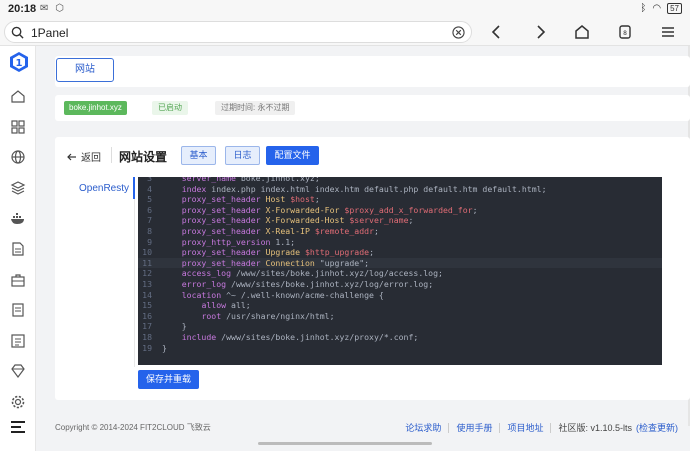 The image size is (690, 451). Describe the element at coordinates (18, 310) in the screenshot. I see `logs-icon` at that location.